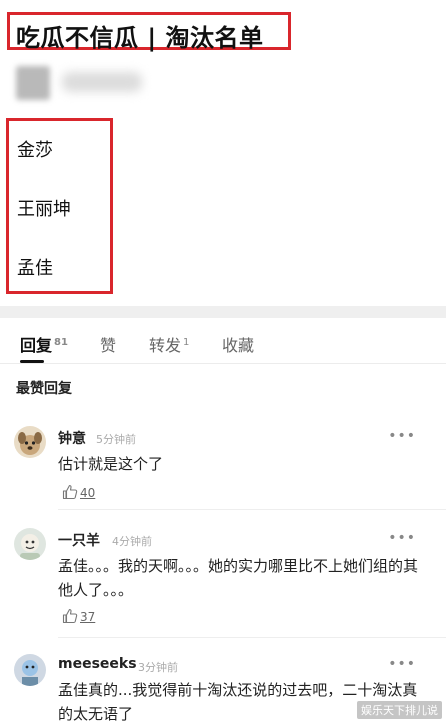  I want to click on eliminated-list: 金莎 王丽坤 孟佳, so click(59, 206).